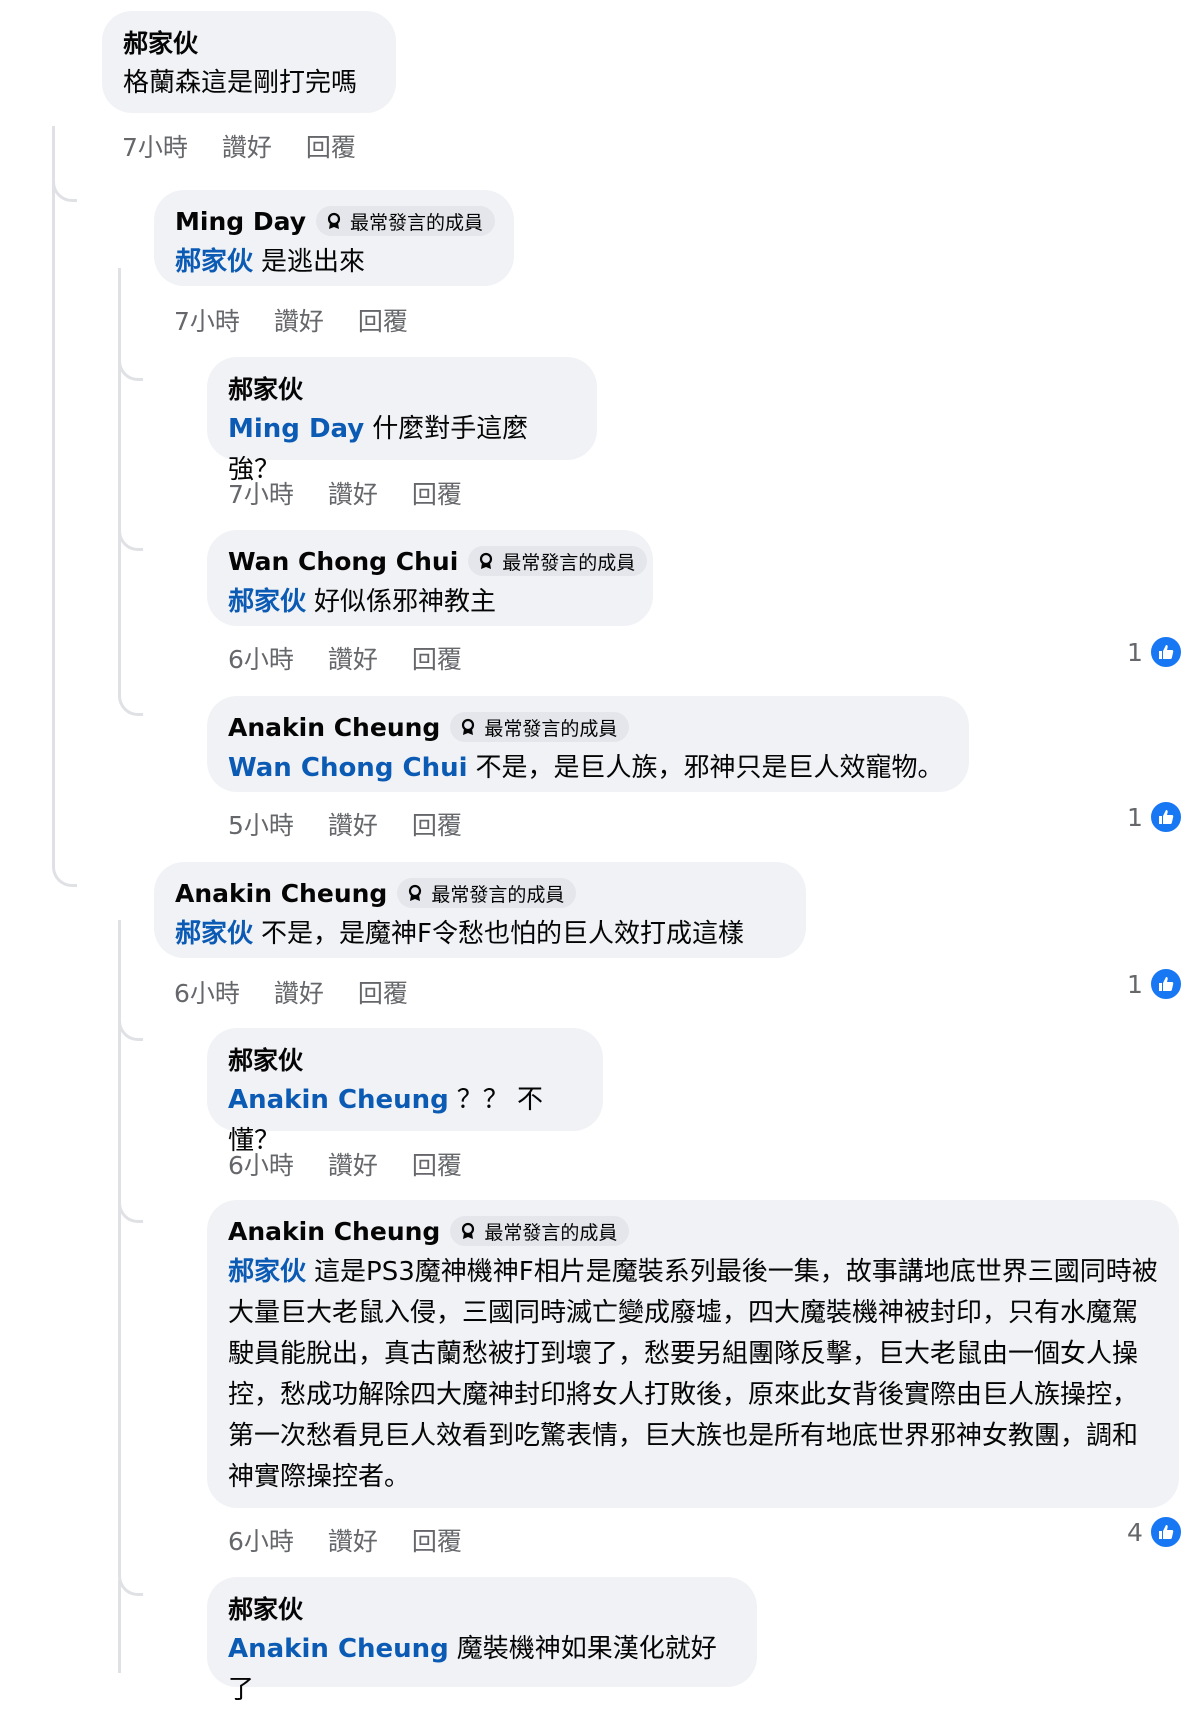 The height and width of the screenshot is (1711, 1200). I want to click on comment-actions: 5小時 讚好 回覆, so click(345, 824).